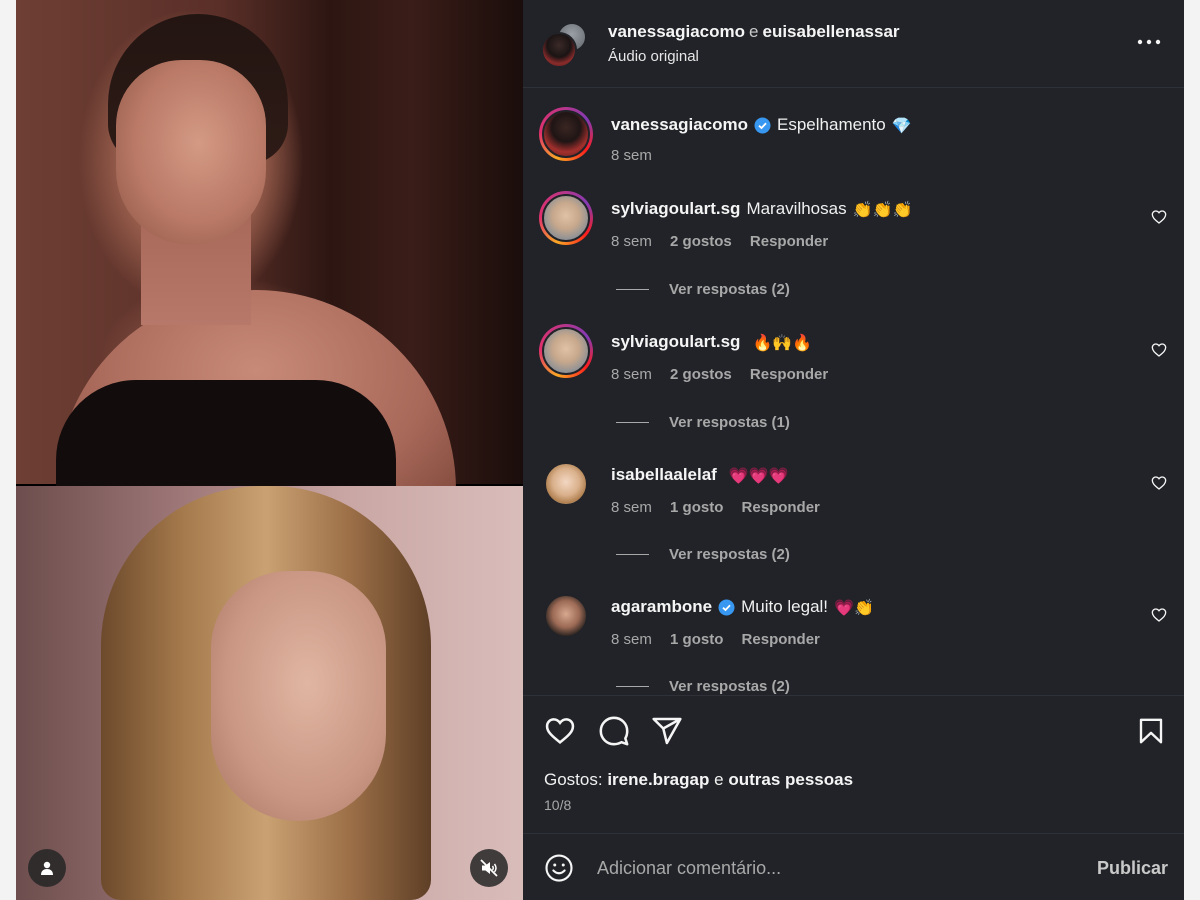 The image size is (1200, 900). I want to click on likes-prefix: Gostos:, so click(573, 779).